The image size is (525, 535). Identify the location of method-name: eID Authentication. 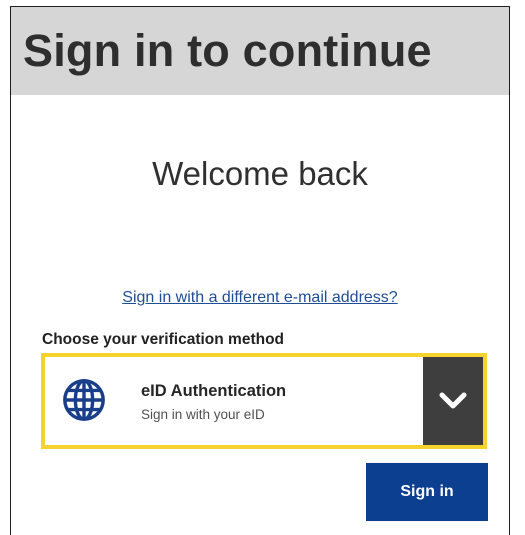
(214, 391).